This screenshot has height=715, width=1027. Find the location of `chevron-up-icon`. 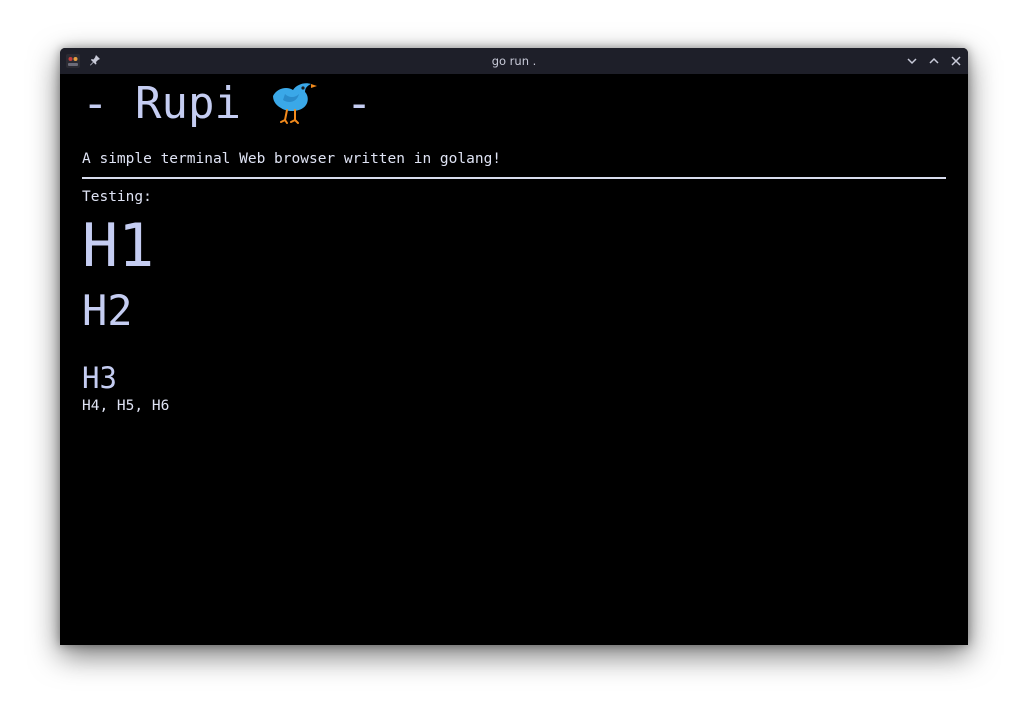

chevron-up-icon is located at coordinates (934, 61).